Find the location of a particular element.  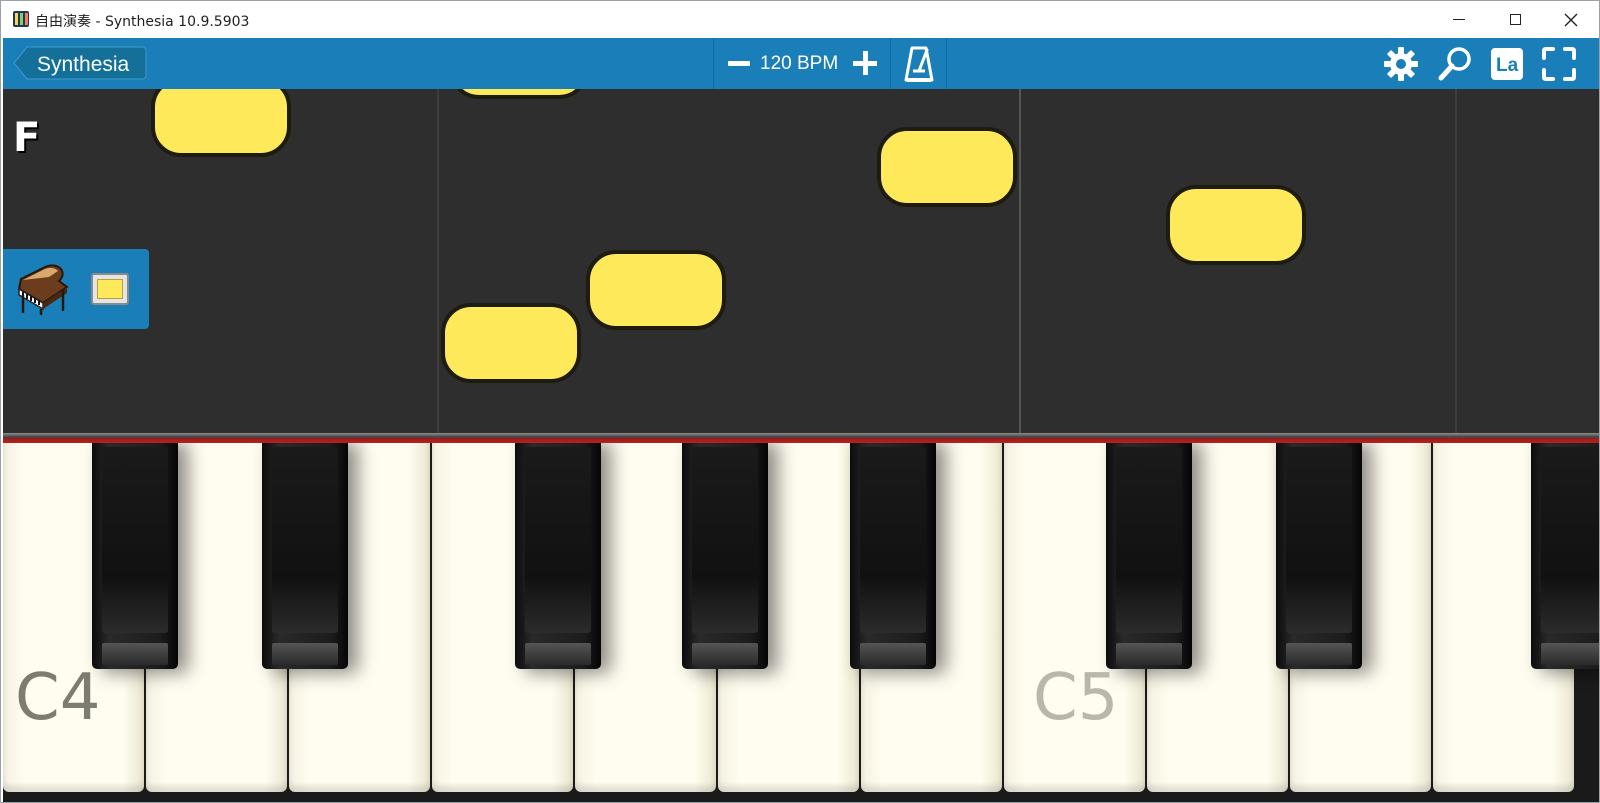

maximize-button is located at coordinates (1515, 19).